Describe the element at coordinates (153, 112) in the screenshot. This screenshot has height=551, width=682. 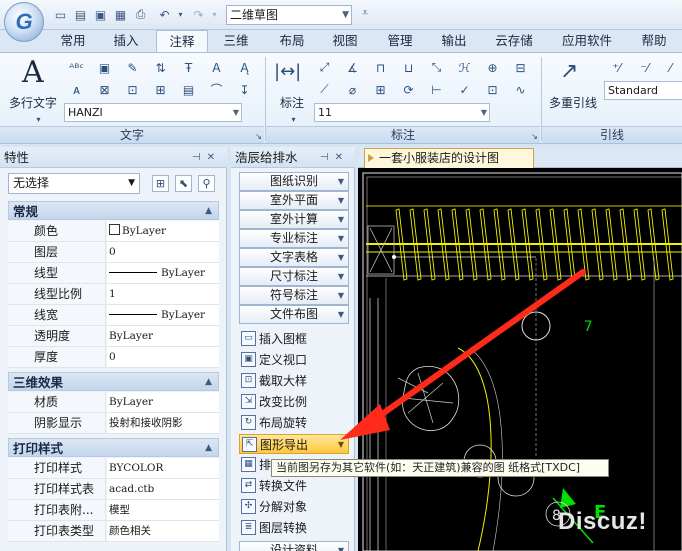
I see `text-style-select: HANZI ▼` at that location.